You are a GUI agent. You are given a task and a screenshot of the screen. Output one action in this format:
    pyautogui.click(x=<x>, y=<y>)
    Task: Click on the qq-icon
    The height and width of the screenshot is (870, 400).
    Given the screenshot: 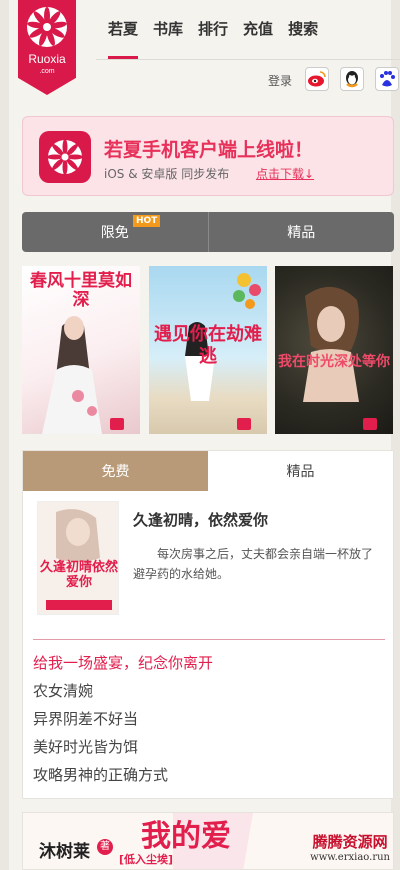 What is the action you would take?
    pyautogui.click(x=352, y=79)
    